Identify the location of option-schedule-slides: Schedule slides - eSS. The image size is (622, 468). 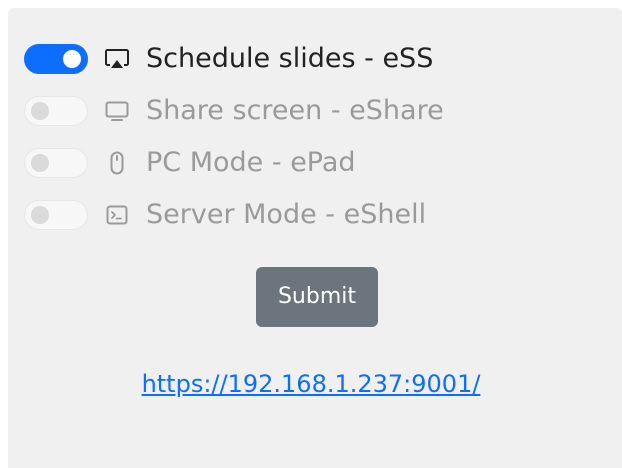
(304, 59).